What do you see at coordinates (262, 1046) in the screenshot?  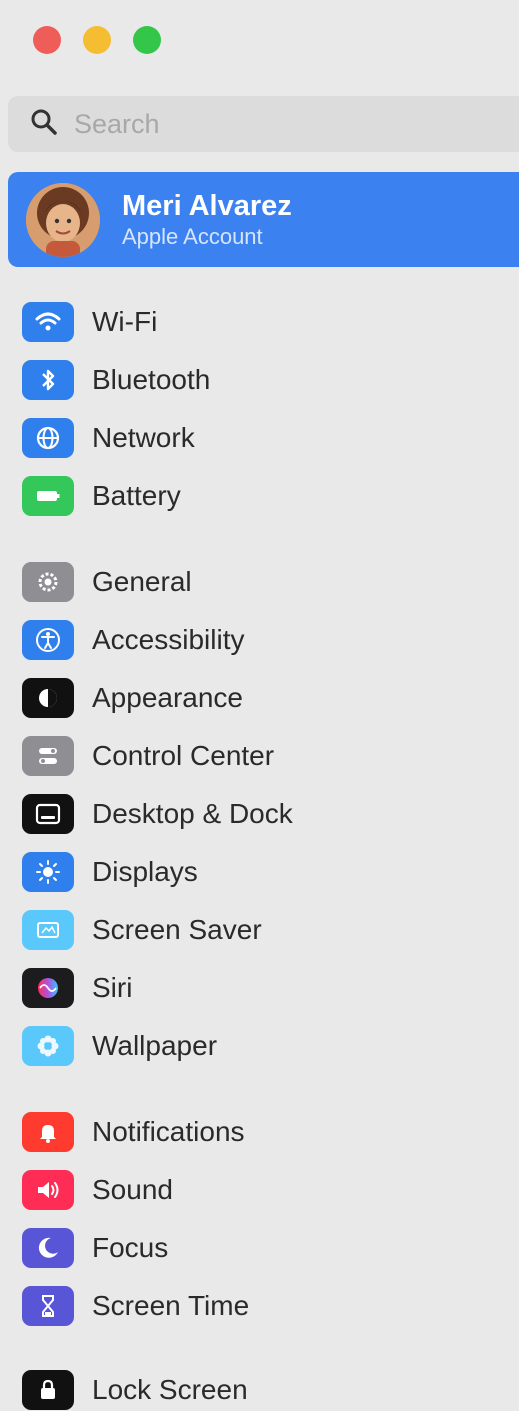 I see `sidebar-item-wallpaper: Wallpaper` at bounding box center [262, 1046].